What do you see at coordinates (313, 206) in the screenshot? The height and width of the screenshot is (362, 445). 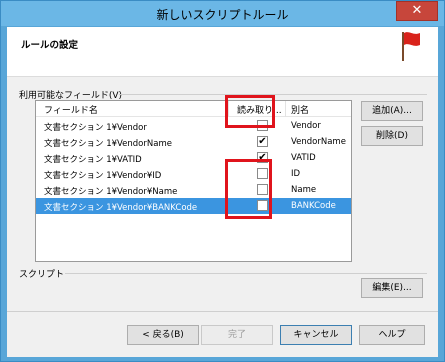 I see `field-alias: BANKCode` at bounding box center [313, 206].